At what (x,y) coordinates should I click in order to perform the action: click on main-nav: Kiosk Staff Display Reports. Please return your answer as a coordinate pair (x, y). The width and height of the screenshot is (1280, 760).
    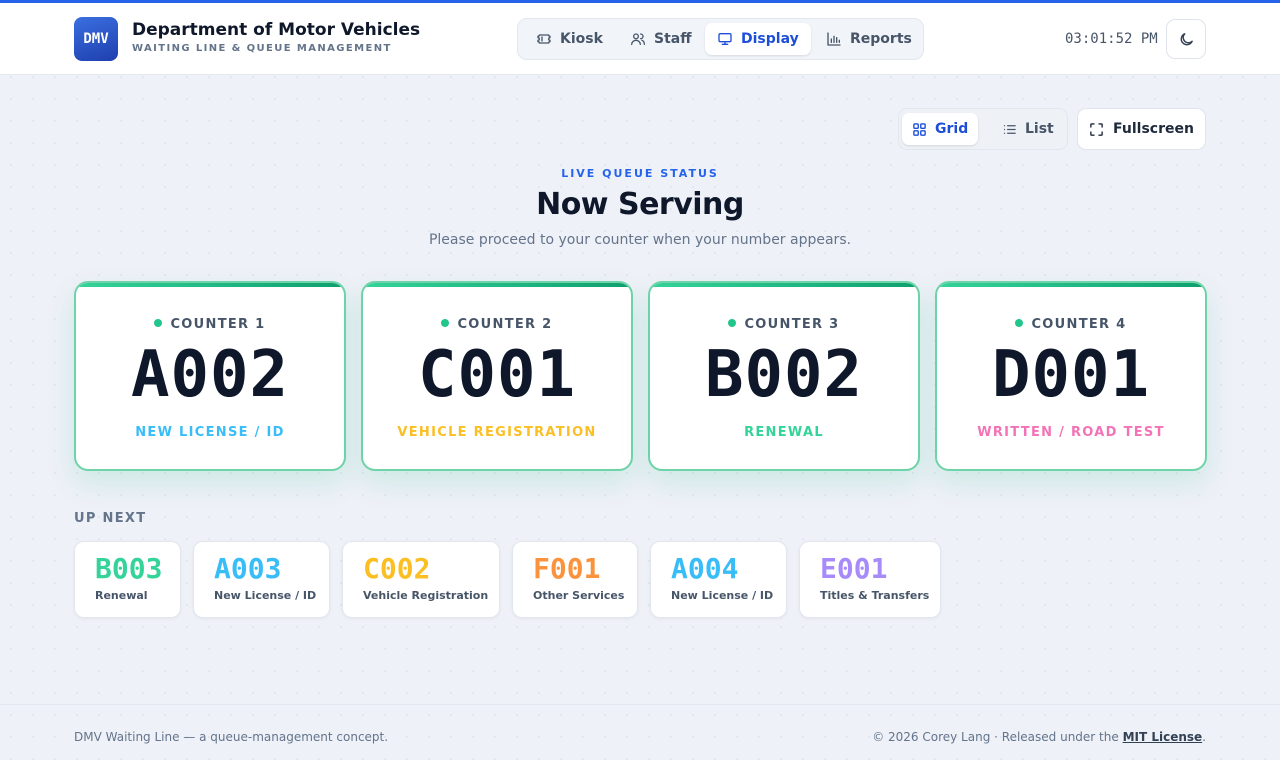
    Looking at the image, I should click on (720, 39).